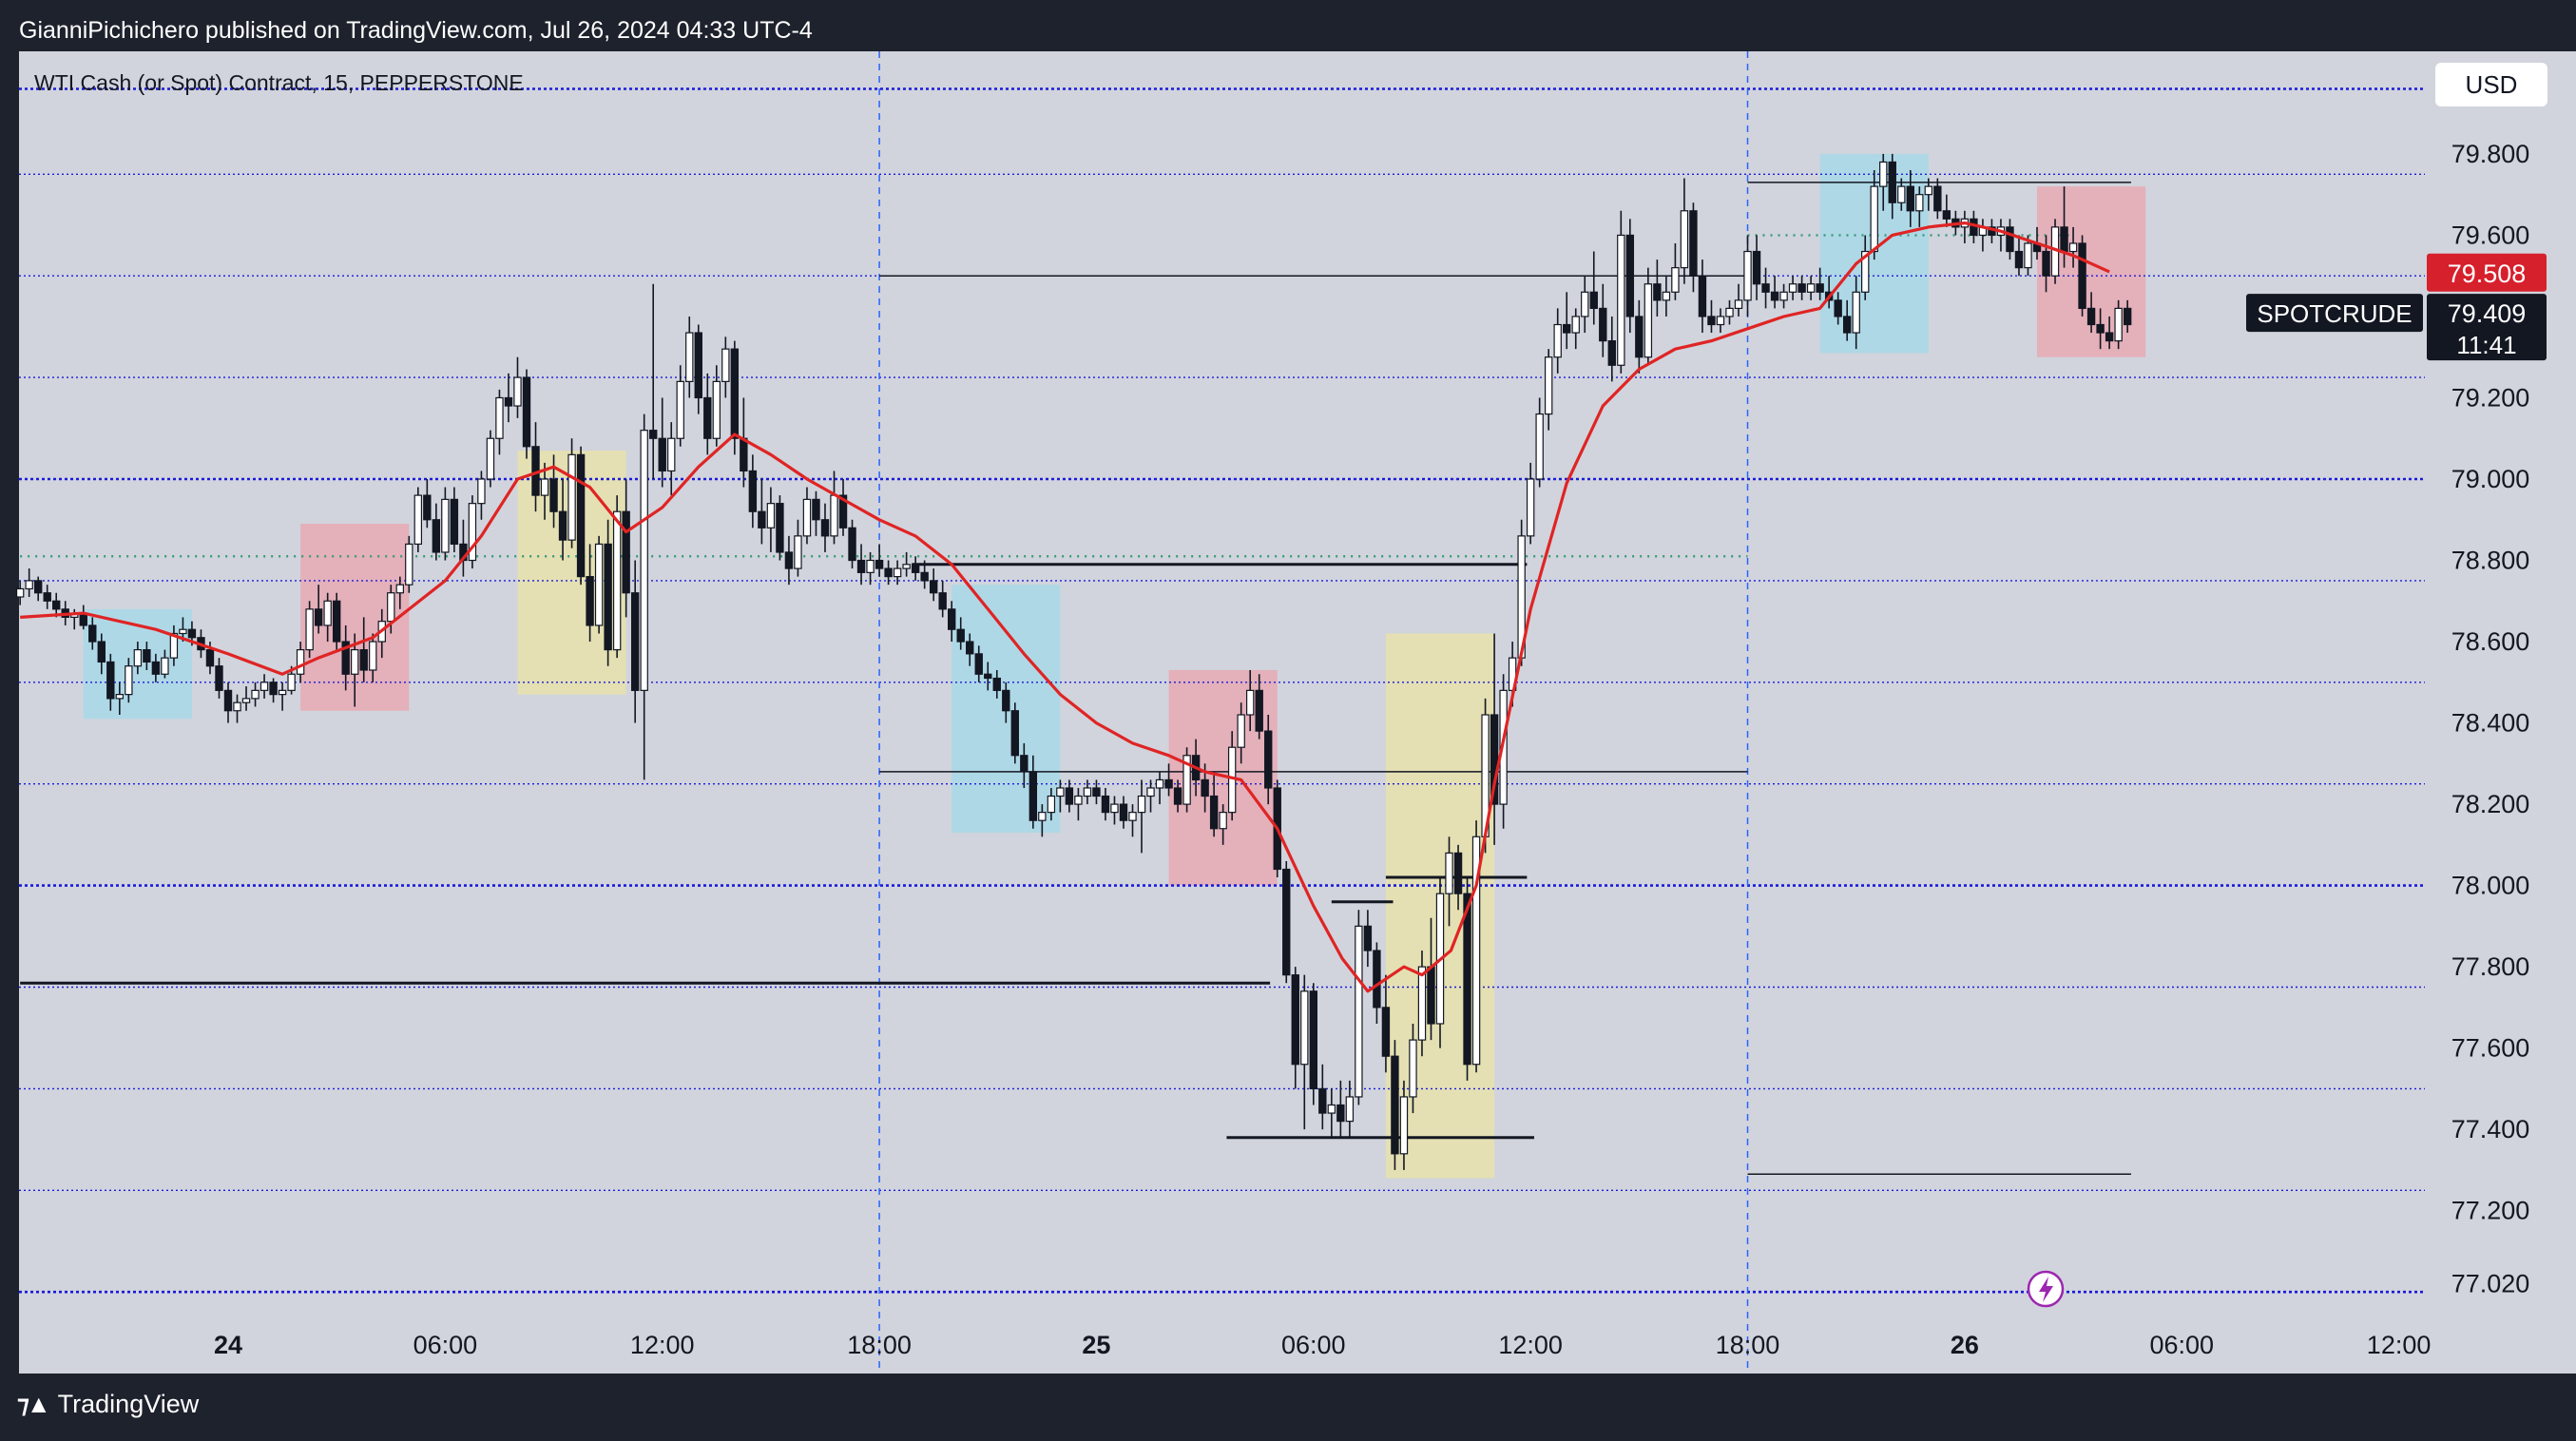 This screenshot has width=2576, height=1441. I want to click on y-tick-label: 78.200, so click(2491, 804).